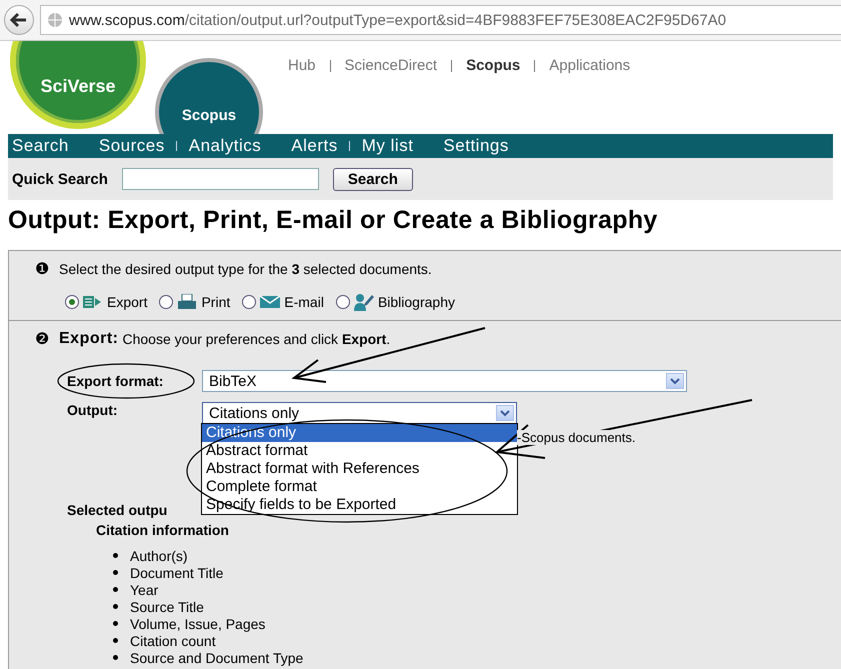 The image size is (841, 669). Describe the element at coordinates (576, 437) in the screenshot. I see `note-text: -Scopus documents.` at that location.